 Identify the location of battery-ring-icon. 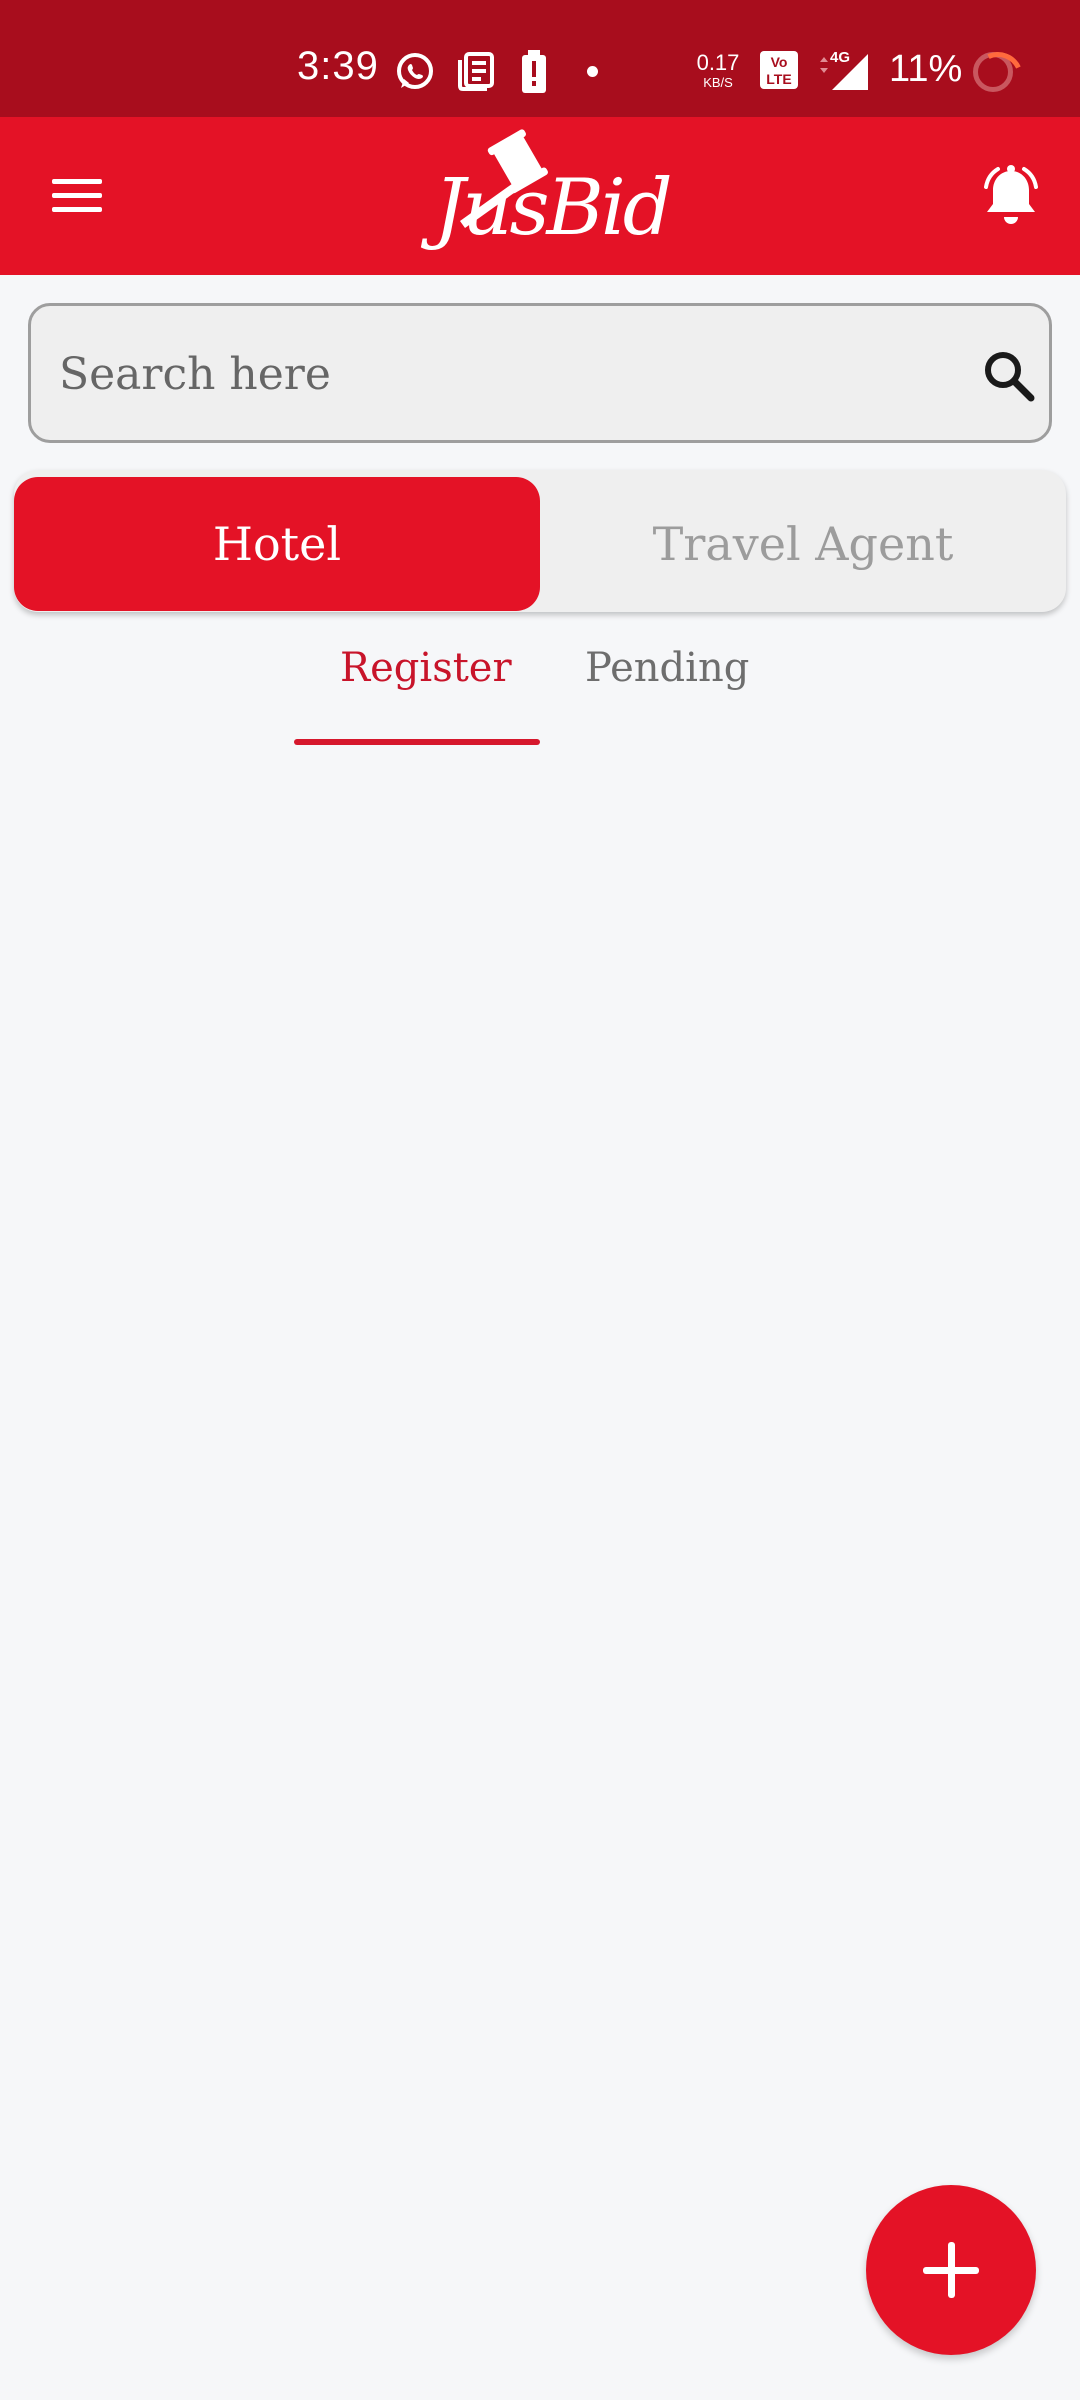
(993, 72).